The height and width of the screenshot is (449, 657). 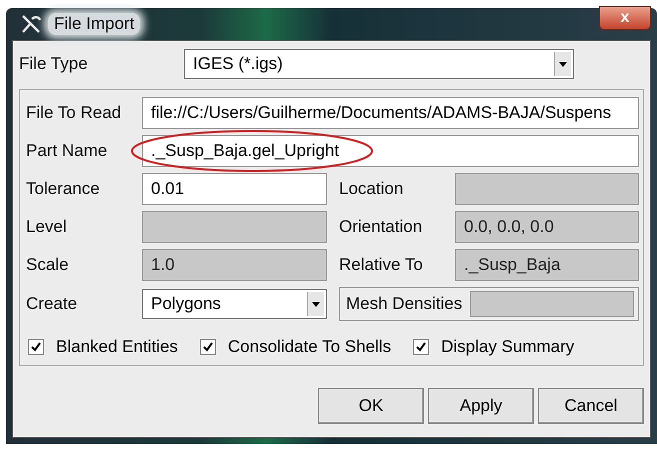 I want to click on checkbox-label: Consolidate To Shells, so click(x=310, y=347).